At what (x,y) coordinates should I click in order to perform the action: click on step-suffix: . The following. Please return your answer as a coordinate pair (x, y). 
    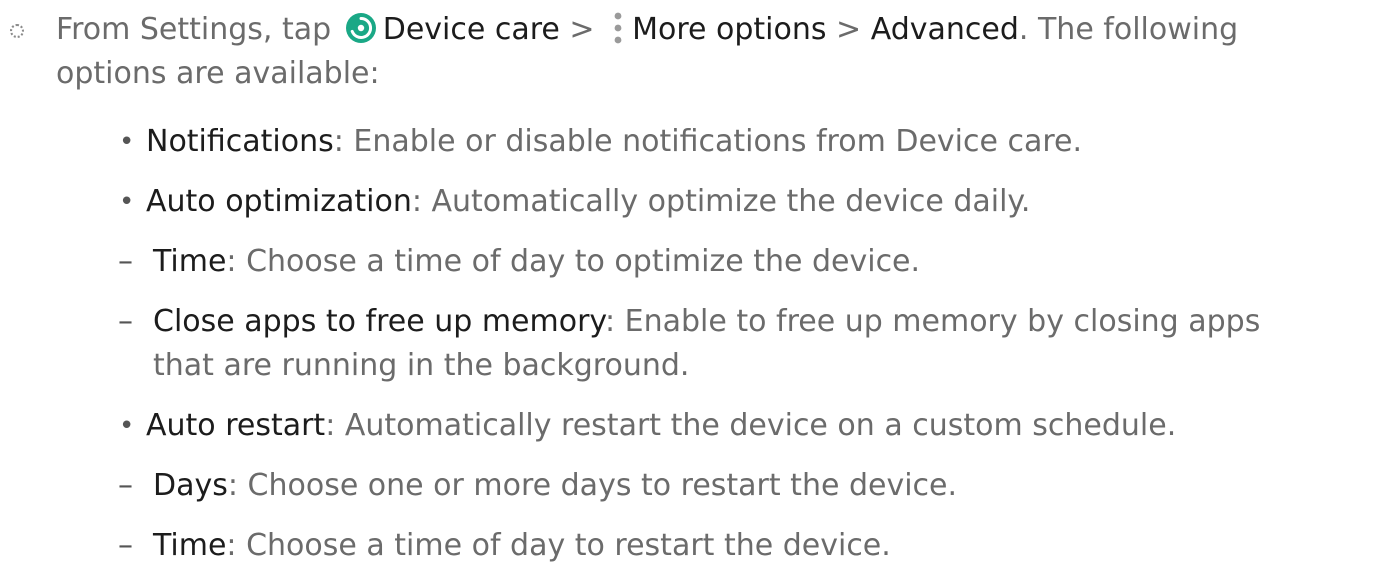
    Looking at the image, I should click on (1128, 29).